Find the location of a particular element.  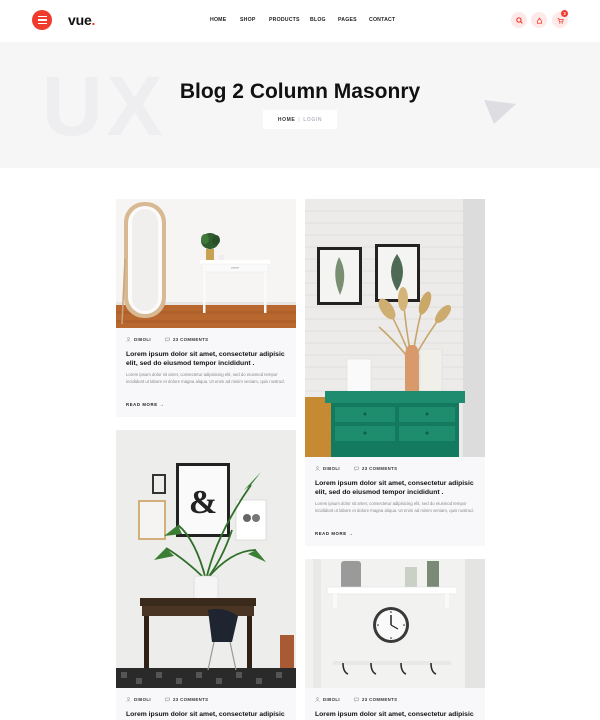

search-icon is located at coordinates (519, 20).